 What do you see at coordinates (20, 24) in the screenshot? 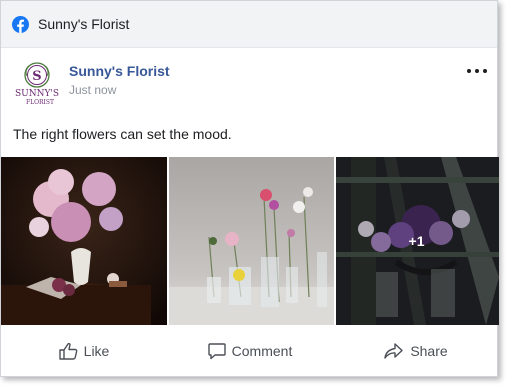
I see `facebook-icon` at bounding box center [20, 24].